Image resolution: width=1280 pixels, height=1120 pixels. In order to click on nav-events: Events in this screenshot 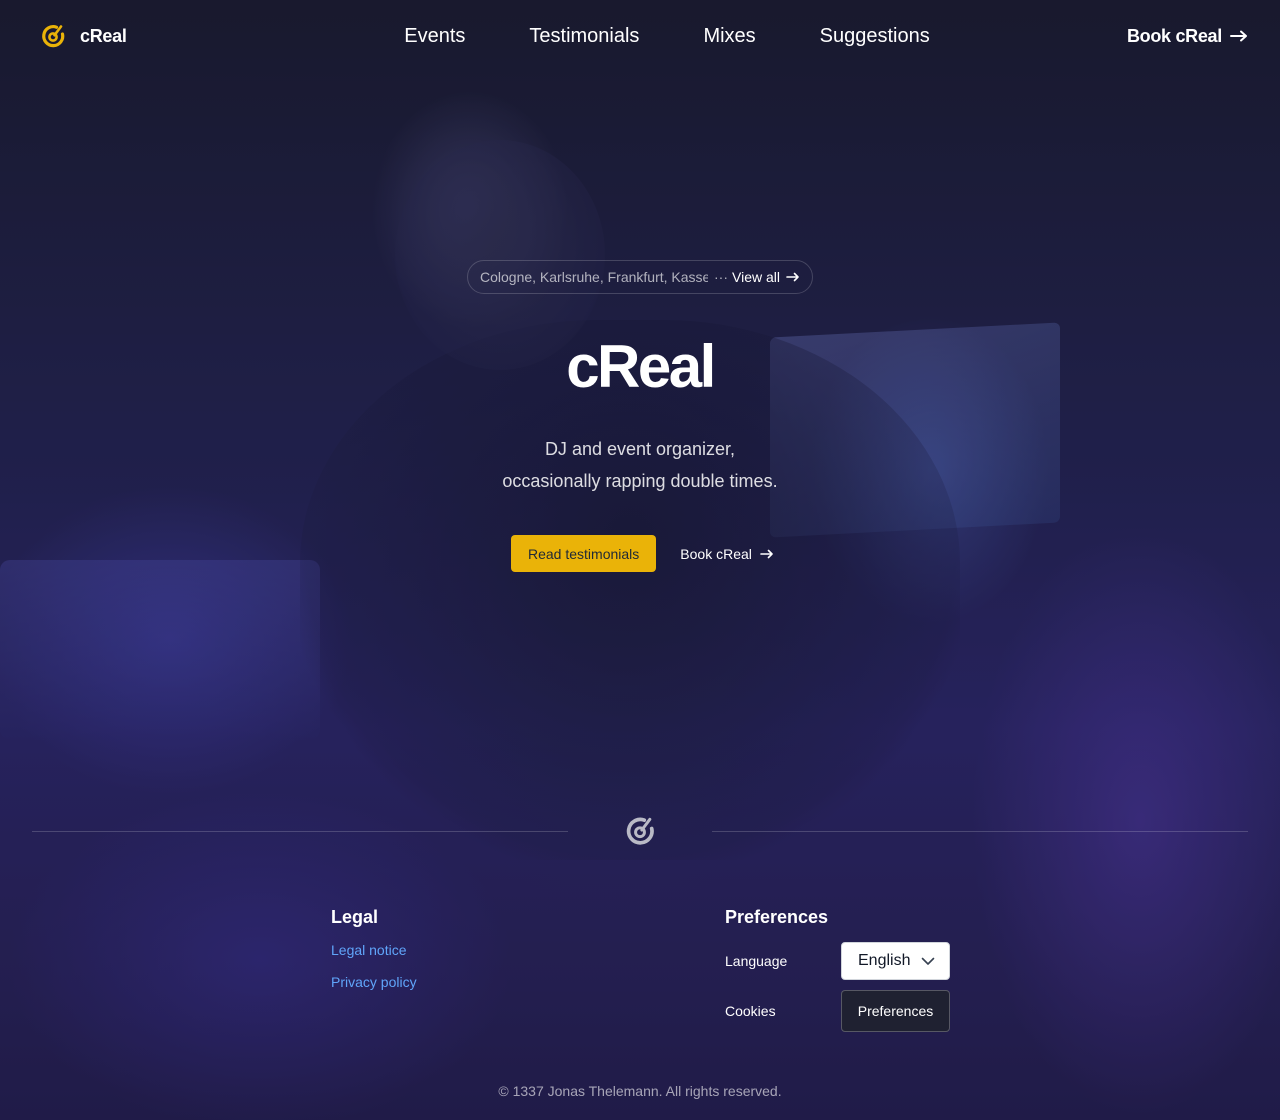, I will do `click(434, 36)`.